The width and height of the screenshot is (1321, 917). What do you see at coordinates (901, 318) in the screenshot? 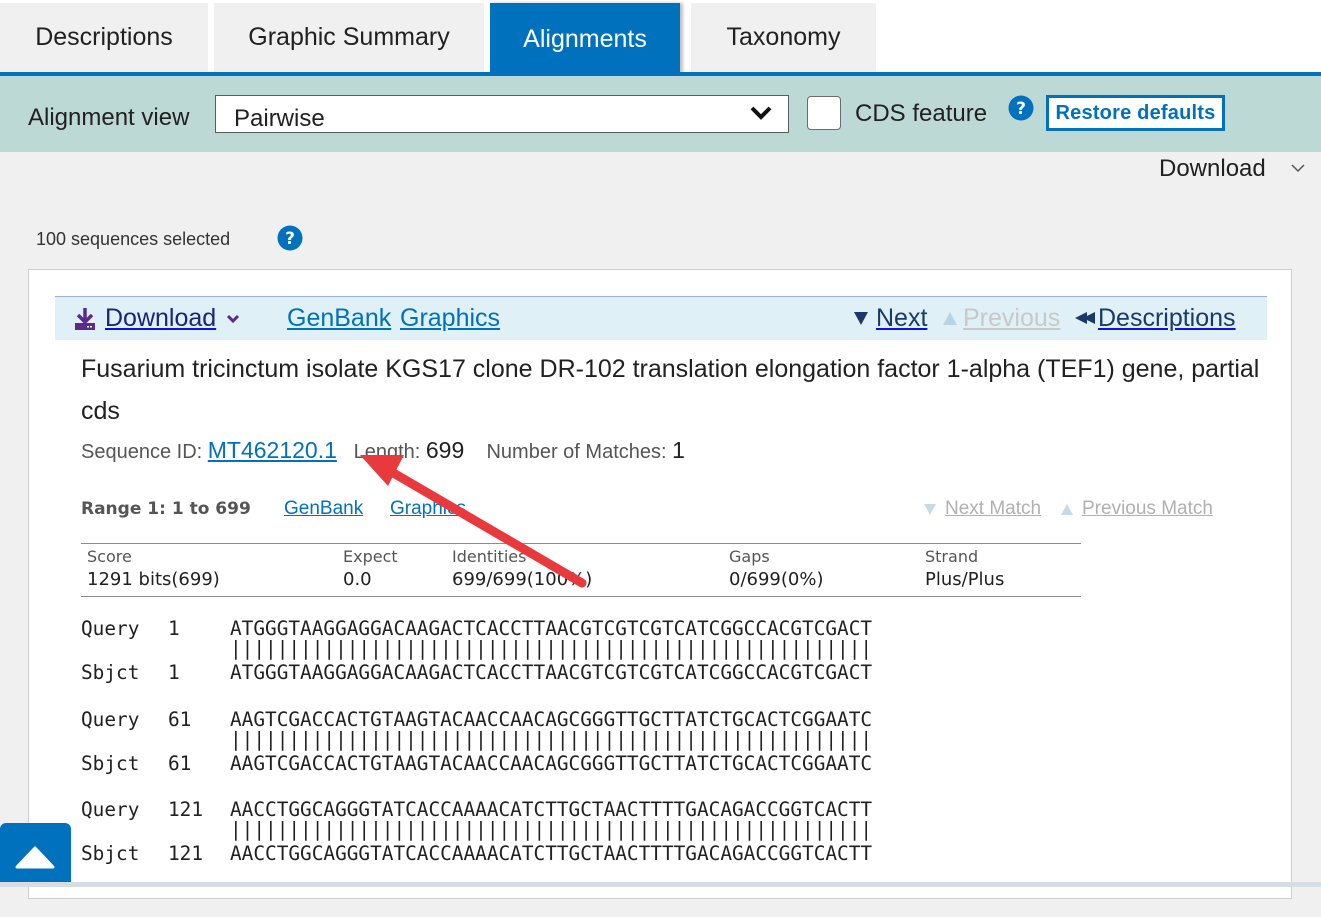
I see `next-hit-link: Next` at bounding box center [901, 318].